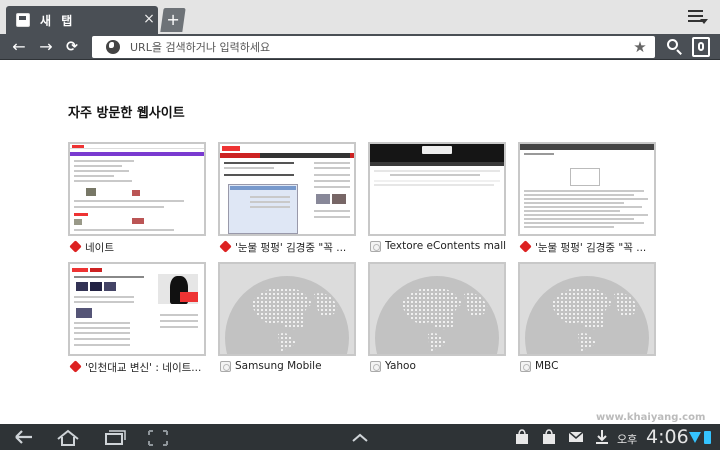 This screenshot has height=450, width=720. Describe the element at coordinates (58, 21) in the screenshot. I see `tab-title: 새 탭` at that location.